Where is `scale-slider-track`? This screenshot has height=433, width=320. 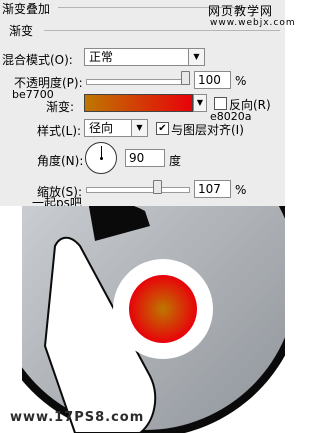
scale-slider-track is located at coordinates (138, 190).